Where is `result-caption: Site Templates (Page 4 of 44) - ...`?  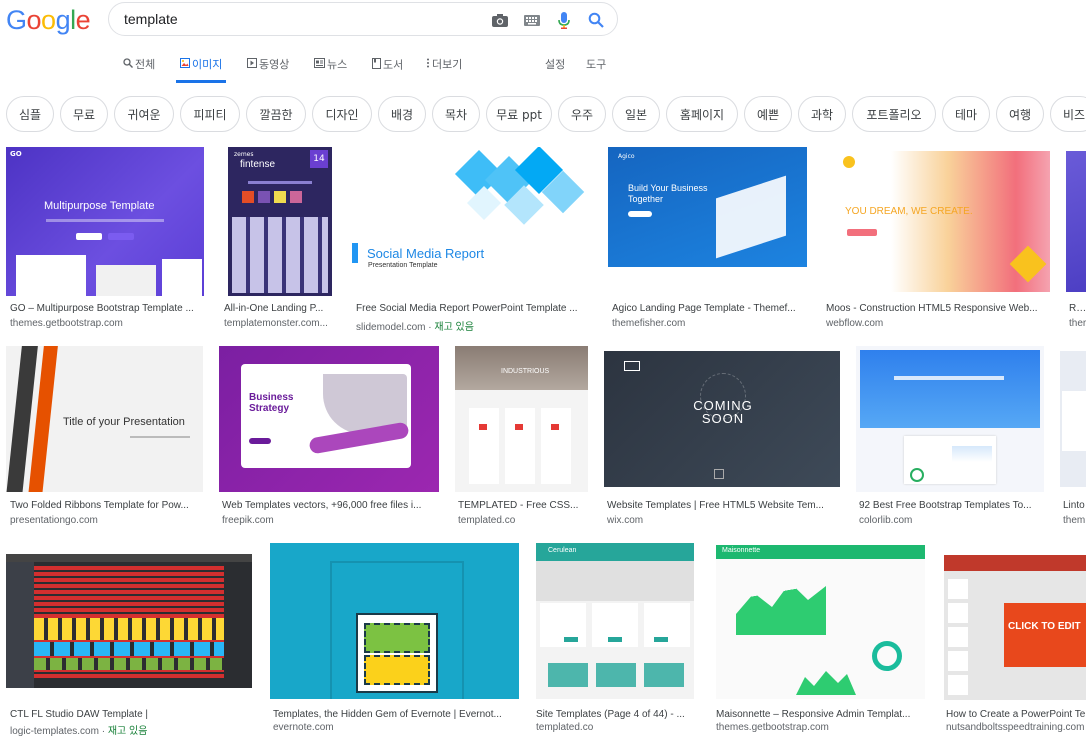
result-caption: Site Templates (Page 4 of 44) - ... is located at coordinates (615, 714).